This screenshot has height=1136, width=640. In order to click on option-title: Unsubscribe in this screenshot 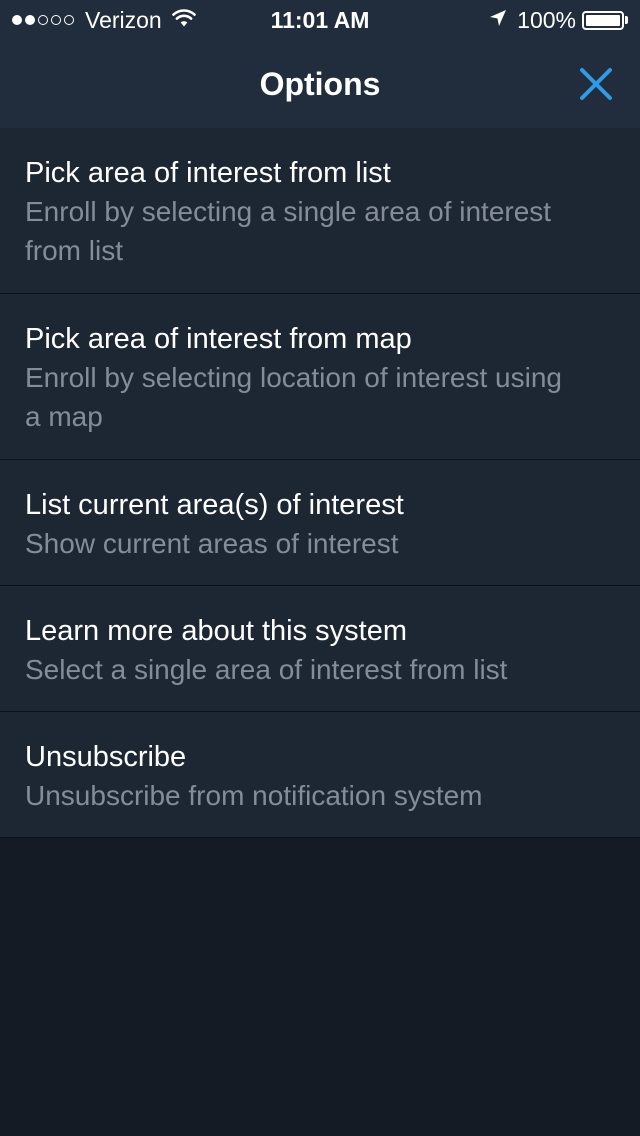, I will do `click(106, 757)`.